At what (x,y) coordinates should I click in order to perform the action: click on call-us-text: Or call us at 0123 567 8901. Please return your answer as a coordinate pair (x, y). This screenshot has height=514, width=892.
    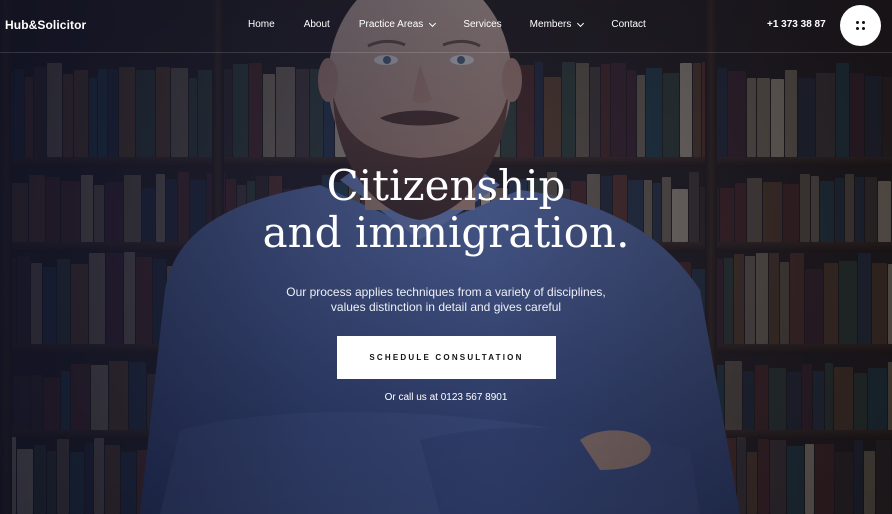
    Looking at the image, I should click on (446, 397).